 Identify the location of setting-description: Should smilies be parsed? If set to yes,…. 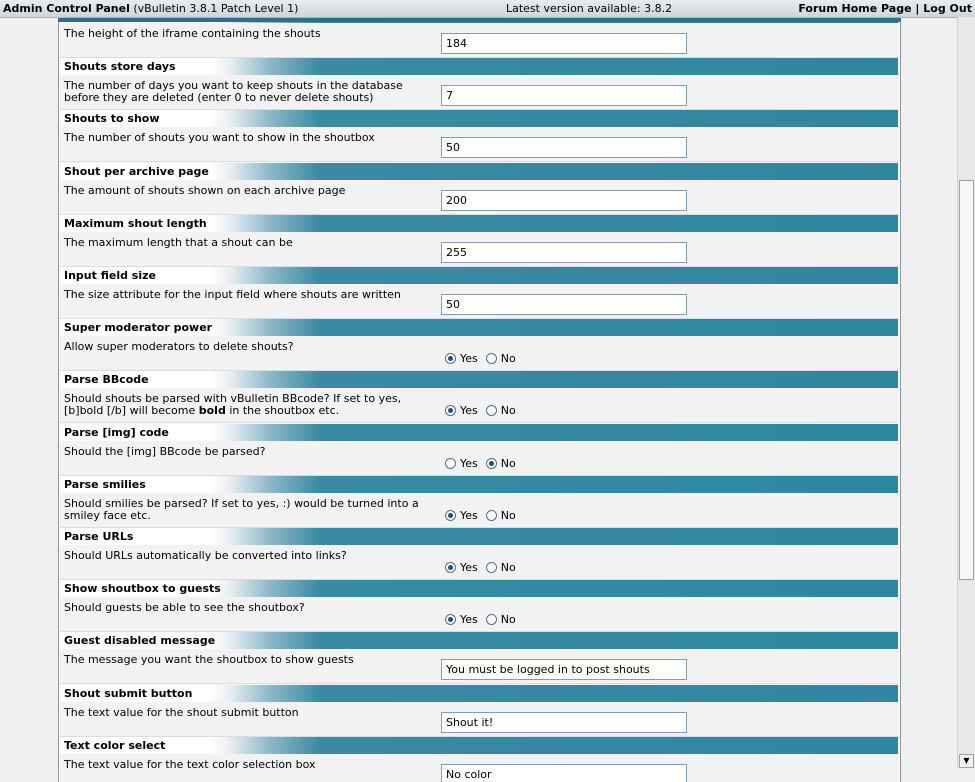
(241, 509).